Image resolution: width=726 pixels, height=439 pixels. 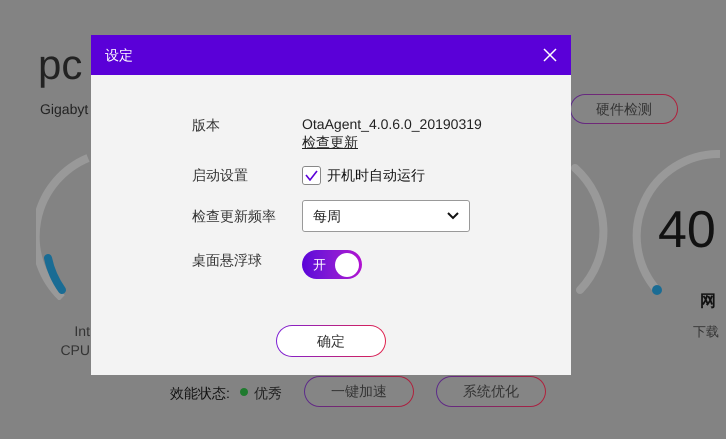 What do you see at coordinates (706, 332) in the screenshot?
I see `download-label: 下载` at bounding box center [706, 332].